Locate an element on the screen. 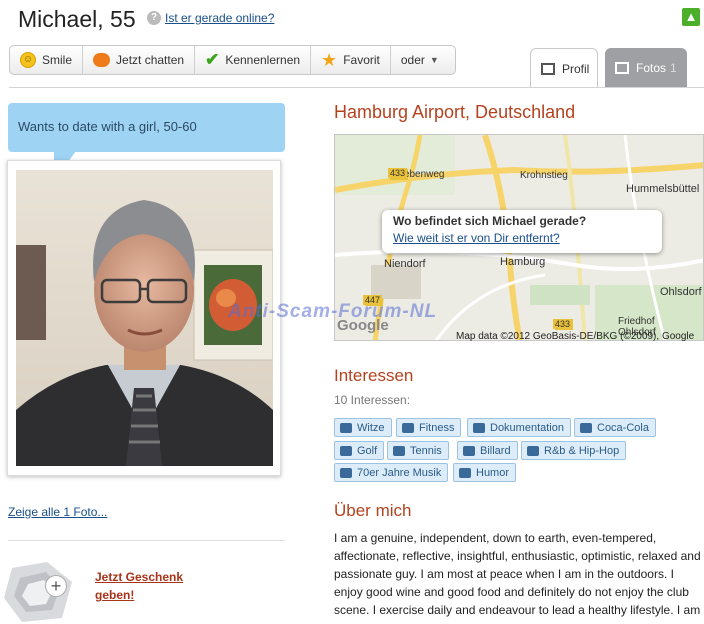 The height and width of the screenshot is (624, 704). favorite-button: ★ Favorit is located at coordinates (351, 60).